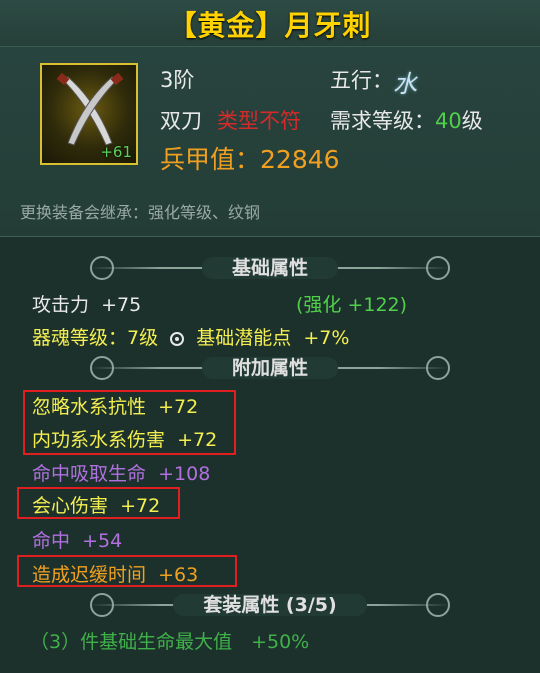 This screenshot has height=673, width=540. I want to click on set-section-header: 套装属性 (3/5), so click(270, 605).